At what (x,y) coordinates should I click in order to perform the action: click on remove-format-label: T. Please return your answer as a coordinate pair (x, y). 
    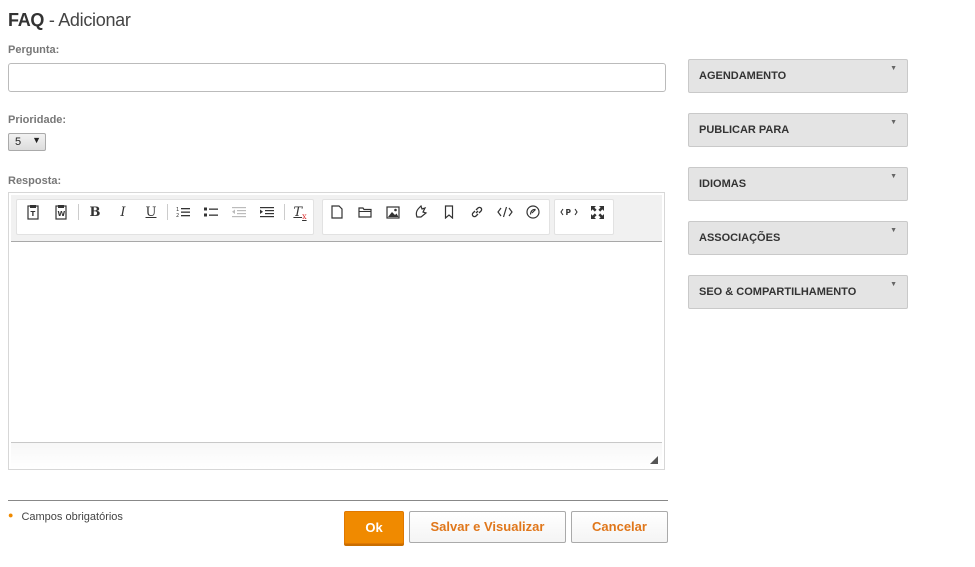
    Looking at the image, I should click on (298, 212).